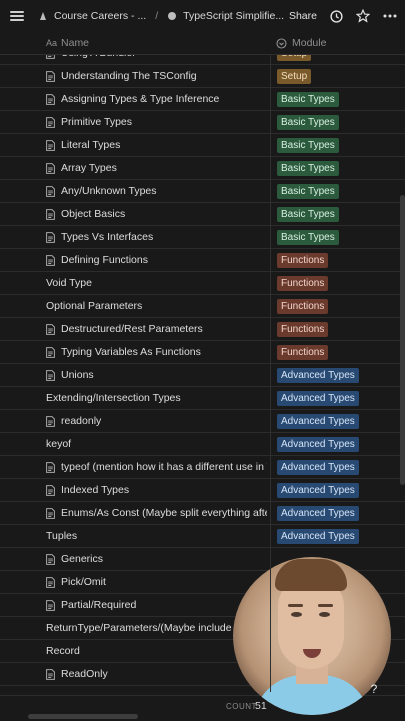  What do you see at coordinates (62, 536) in the screenshot?
I see `row-title-text: Tuples` at bounding box center [62, 536].